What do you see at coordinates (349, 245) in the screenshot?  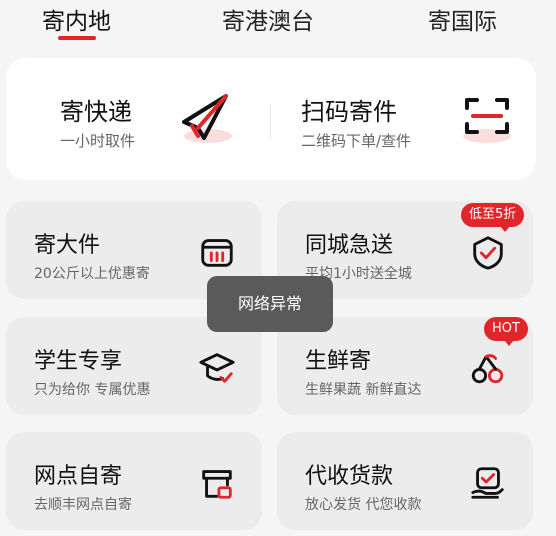 I see `service-card-title: 同城急送` at bounding box center [349, 245].